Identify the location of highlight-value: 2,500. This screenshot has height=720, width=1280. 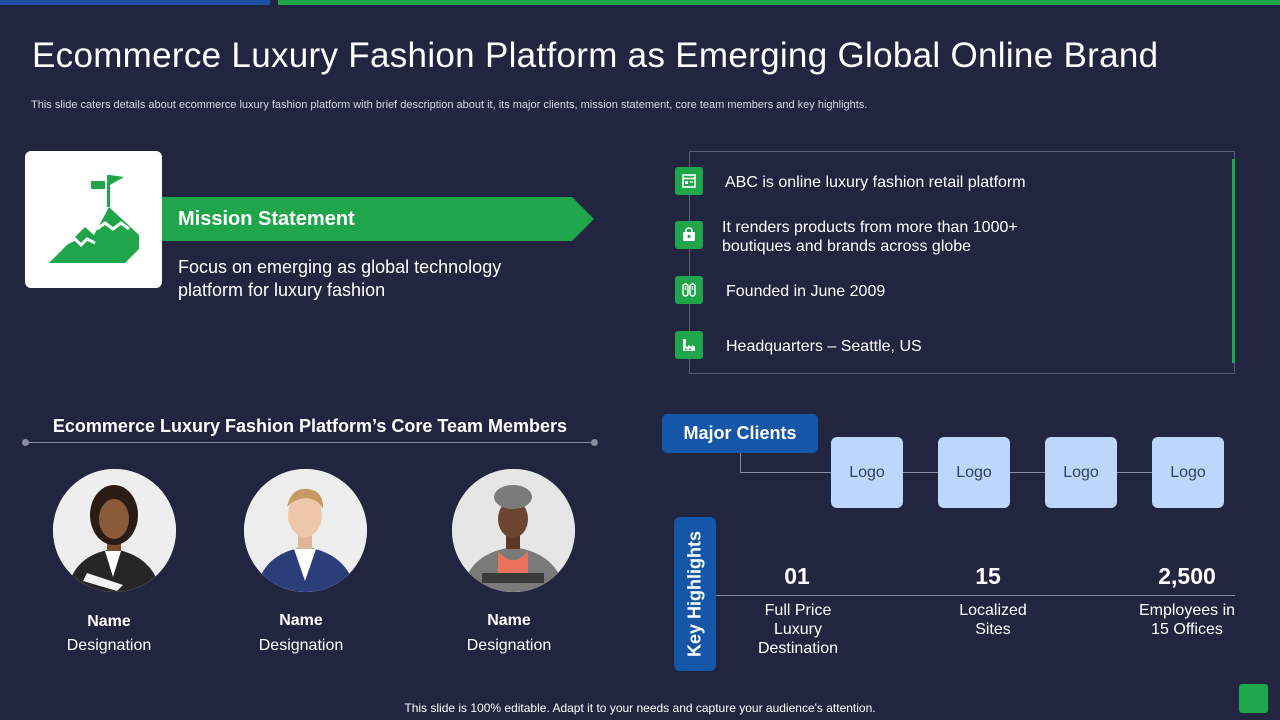
(1187, 576).